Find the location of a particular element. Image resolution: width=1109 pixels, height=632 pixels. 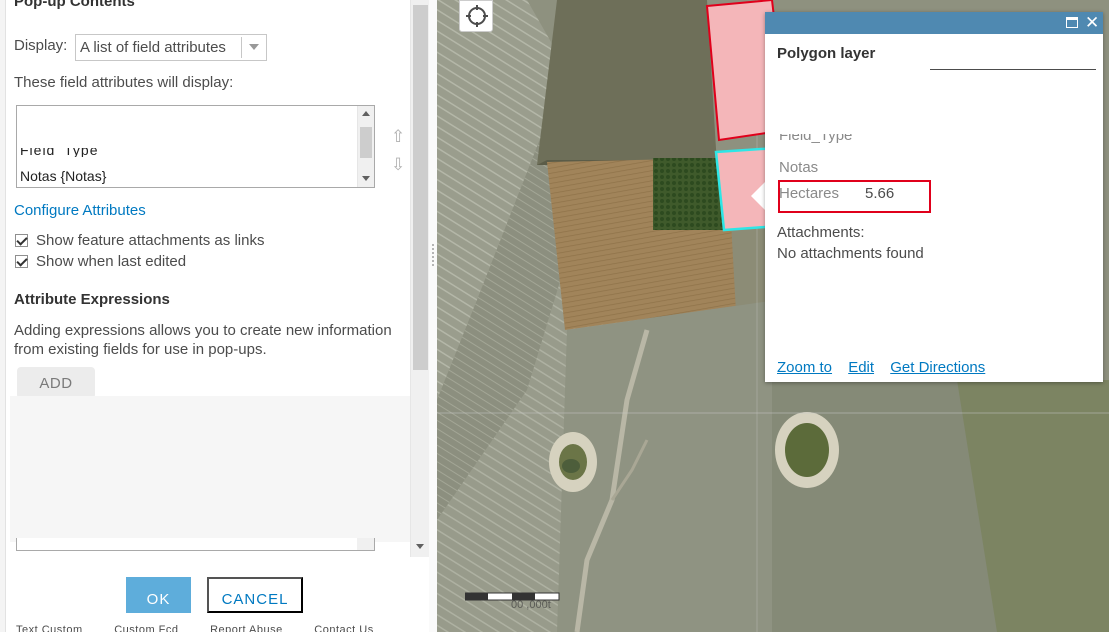

scroll-up-icon is located at coordinates (366, 113).